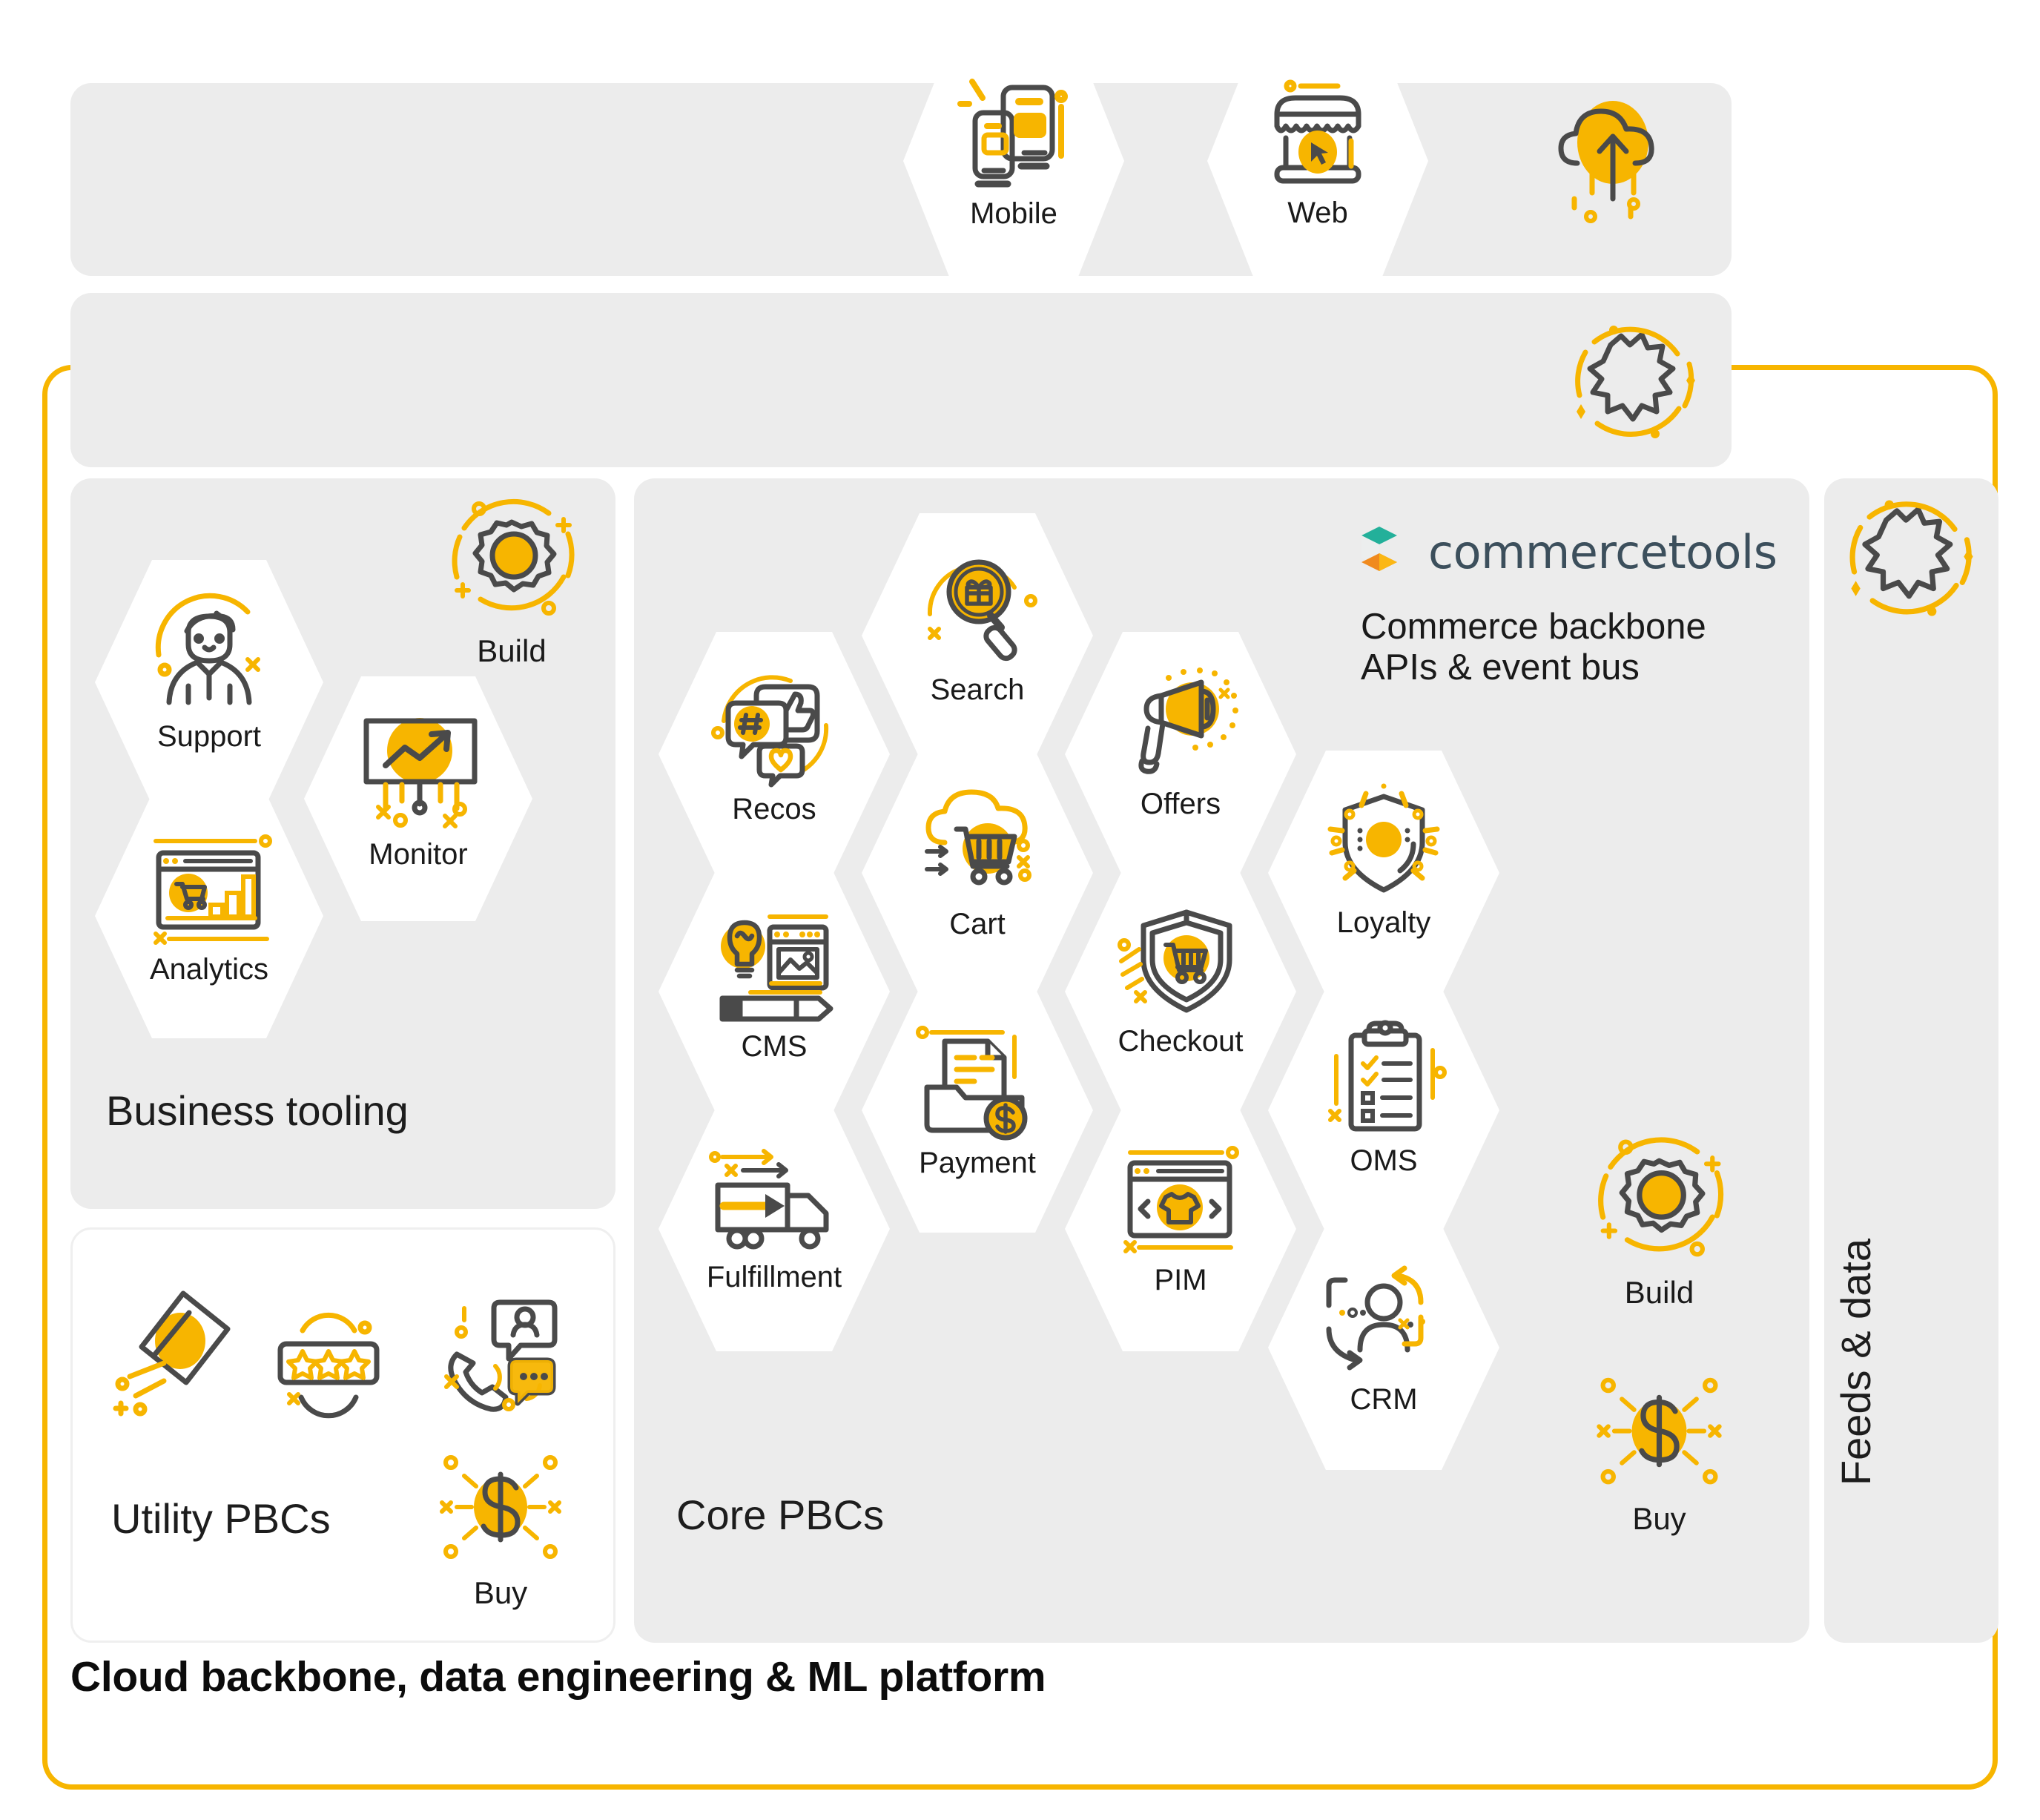  I want to click on customer-cycle-icon, so click(1384, 1318).